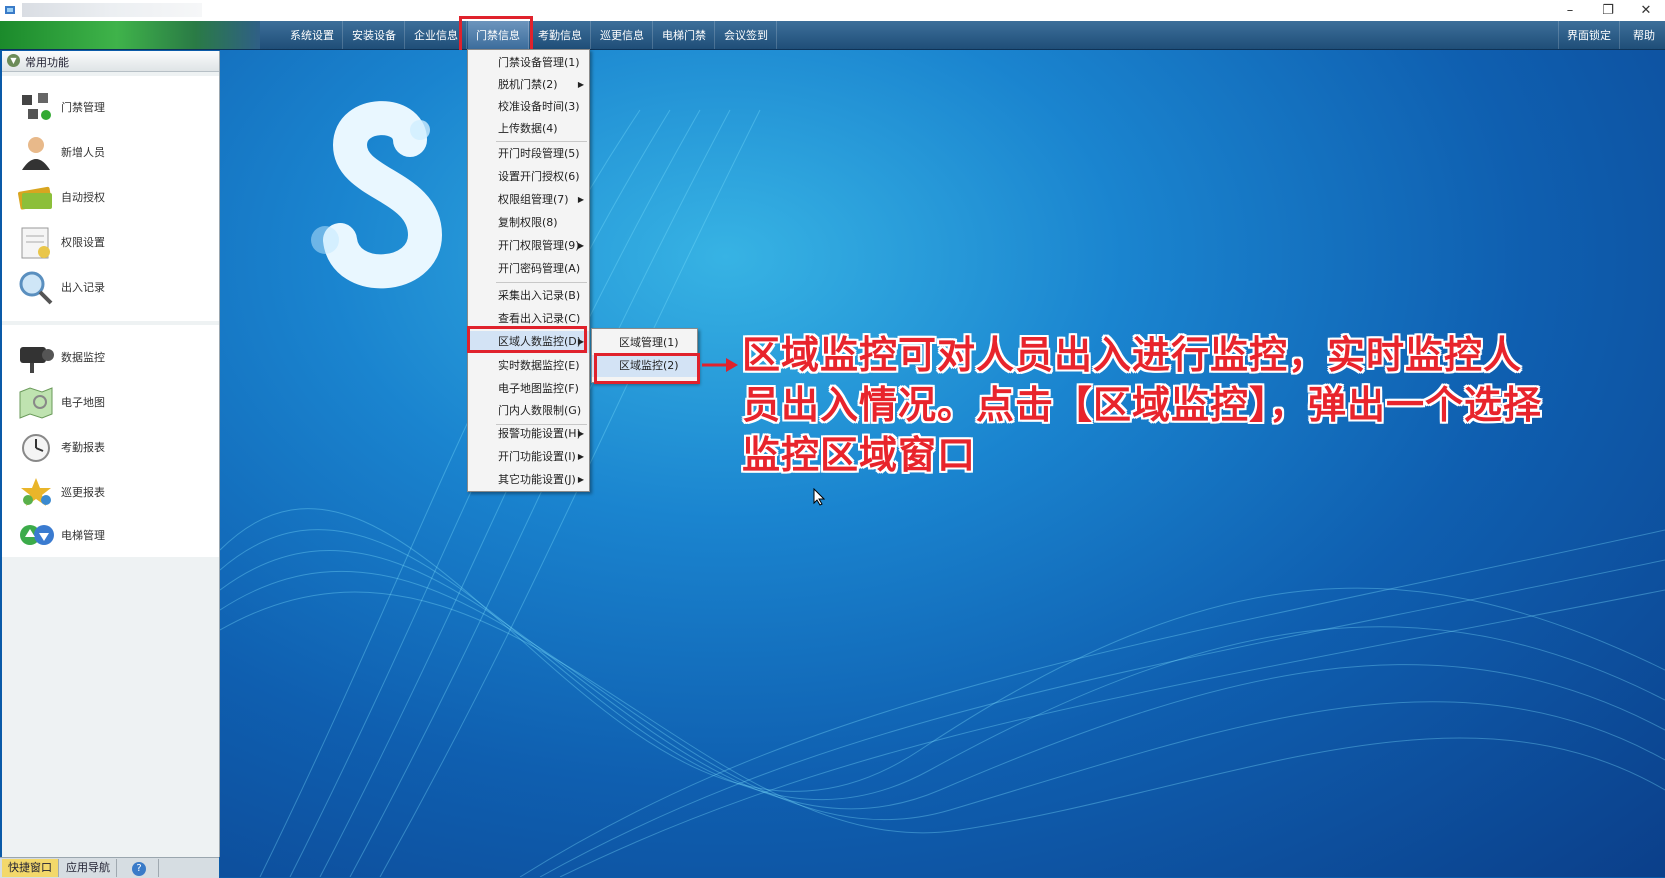  What do you see at coordinates (1589, 35) in the screenshot?
I see `menu-lock-screen: 界面锁定` at bounding box center [1589, 35].